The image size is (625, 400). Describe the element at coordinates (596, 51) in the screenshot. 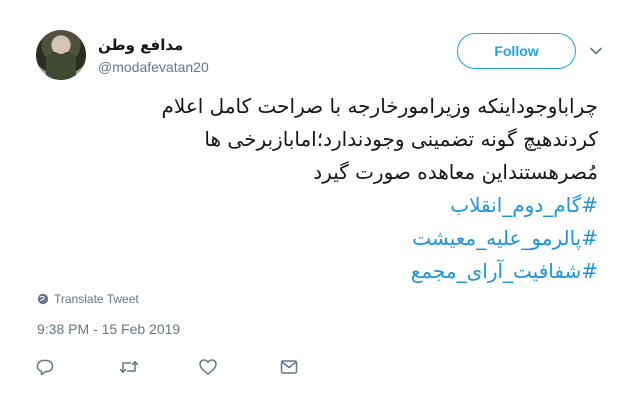

I see `chevron-down-icon` at that location.